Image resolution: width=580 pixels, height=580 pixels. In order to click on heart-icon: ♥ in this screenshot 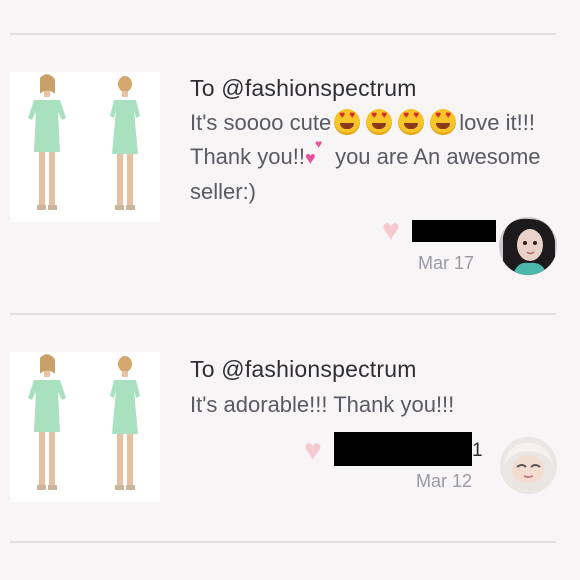, I will do `click(313, 451)`.